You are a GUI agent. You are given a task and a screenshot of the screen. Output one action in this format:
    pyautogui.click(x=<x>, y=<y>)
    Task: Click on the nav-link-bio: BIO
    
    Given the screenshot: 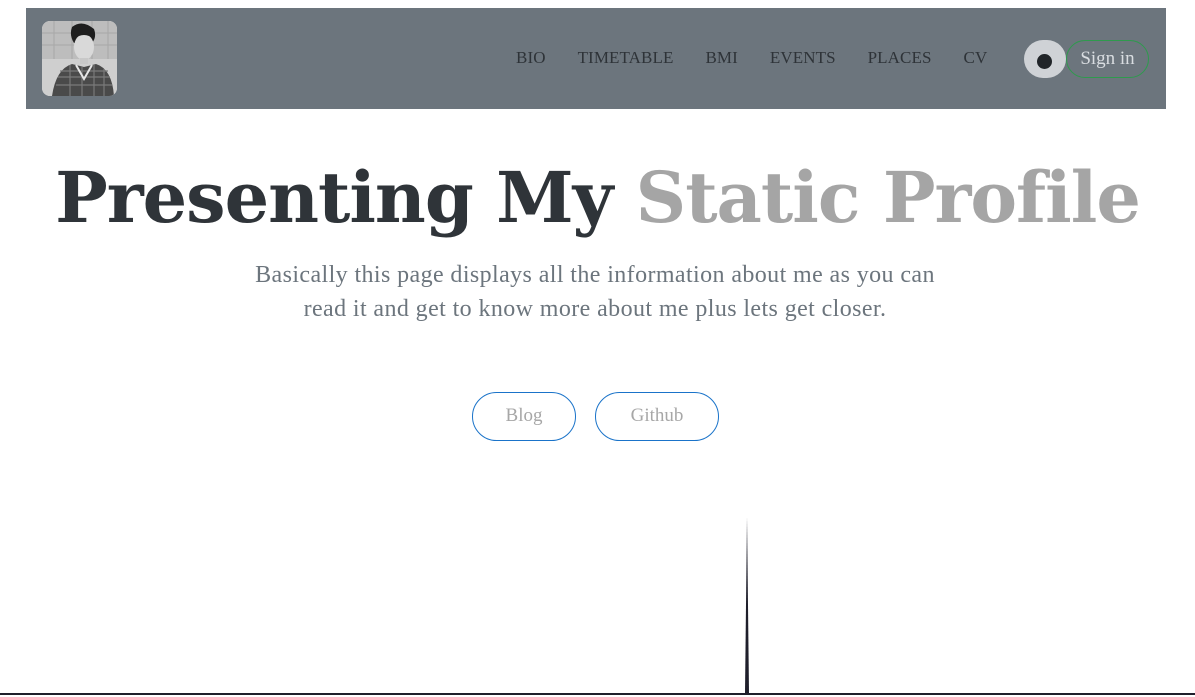 What is the action you would take?
    pyautogui.click(x=531, y=58)
    